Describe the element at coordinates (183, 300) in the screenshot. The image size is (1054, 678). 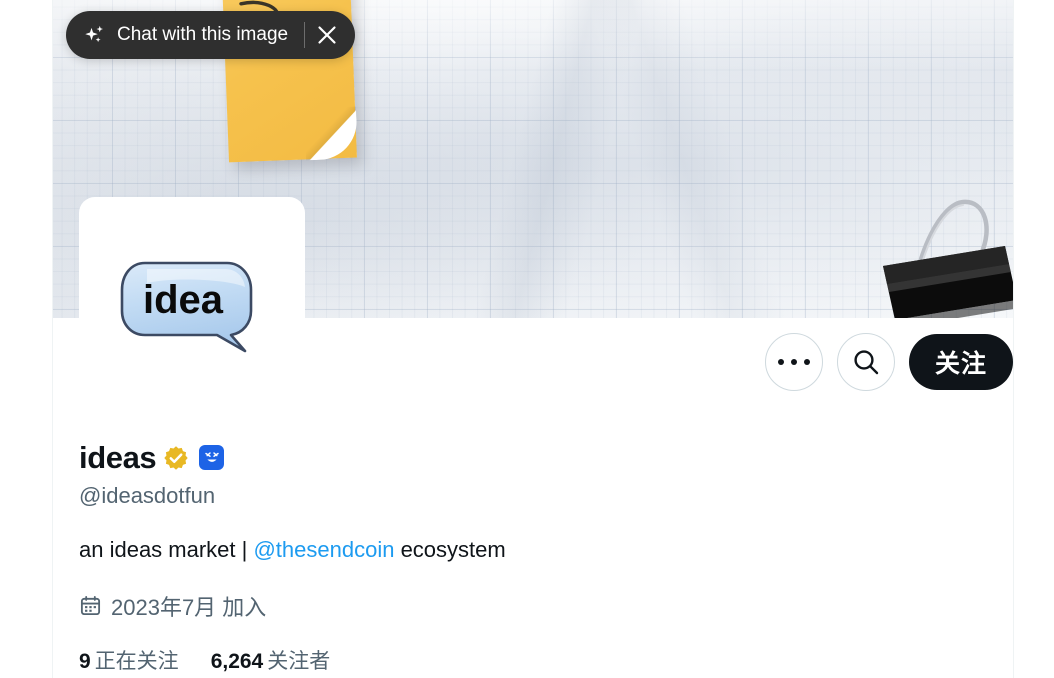
I see `avatar-bubble-text: idea` at that location.